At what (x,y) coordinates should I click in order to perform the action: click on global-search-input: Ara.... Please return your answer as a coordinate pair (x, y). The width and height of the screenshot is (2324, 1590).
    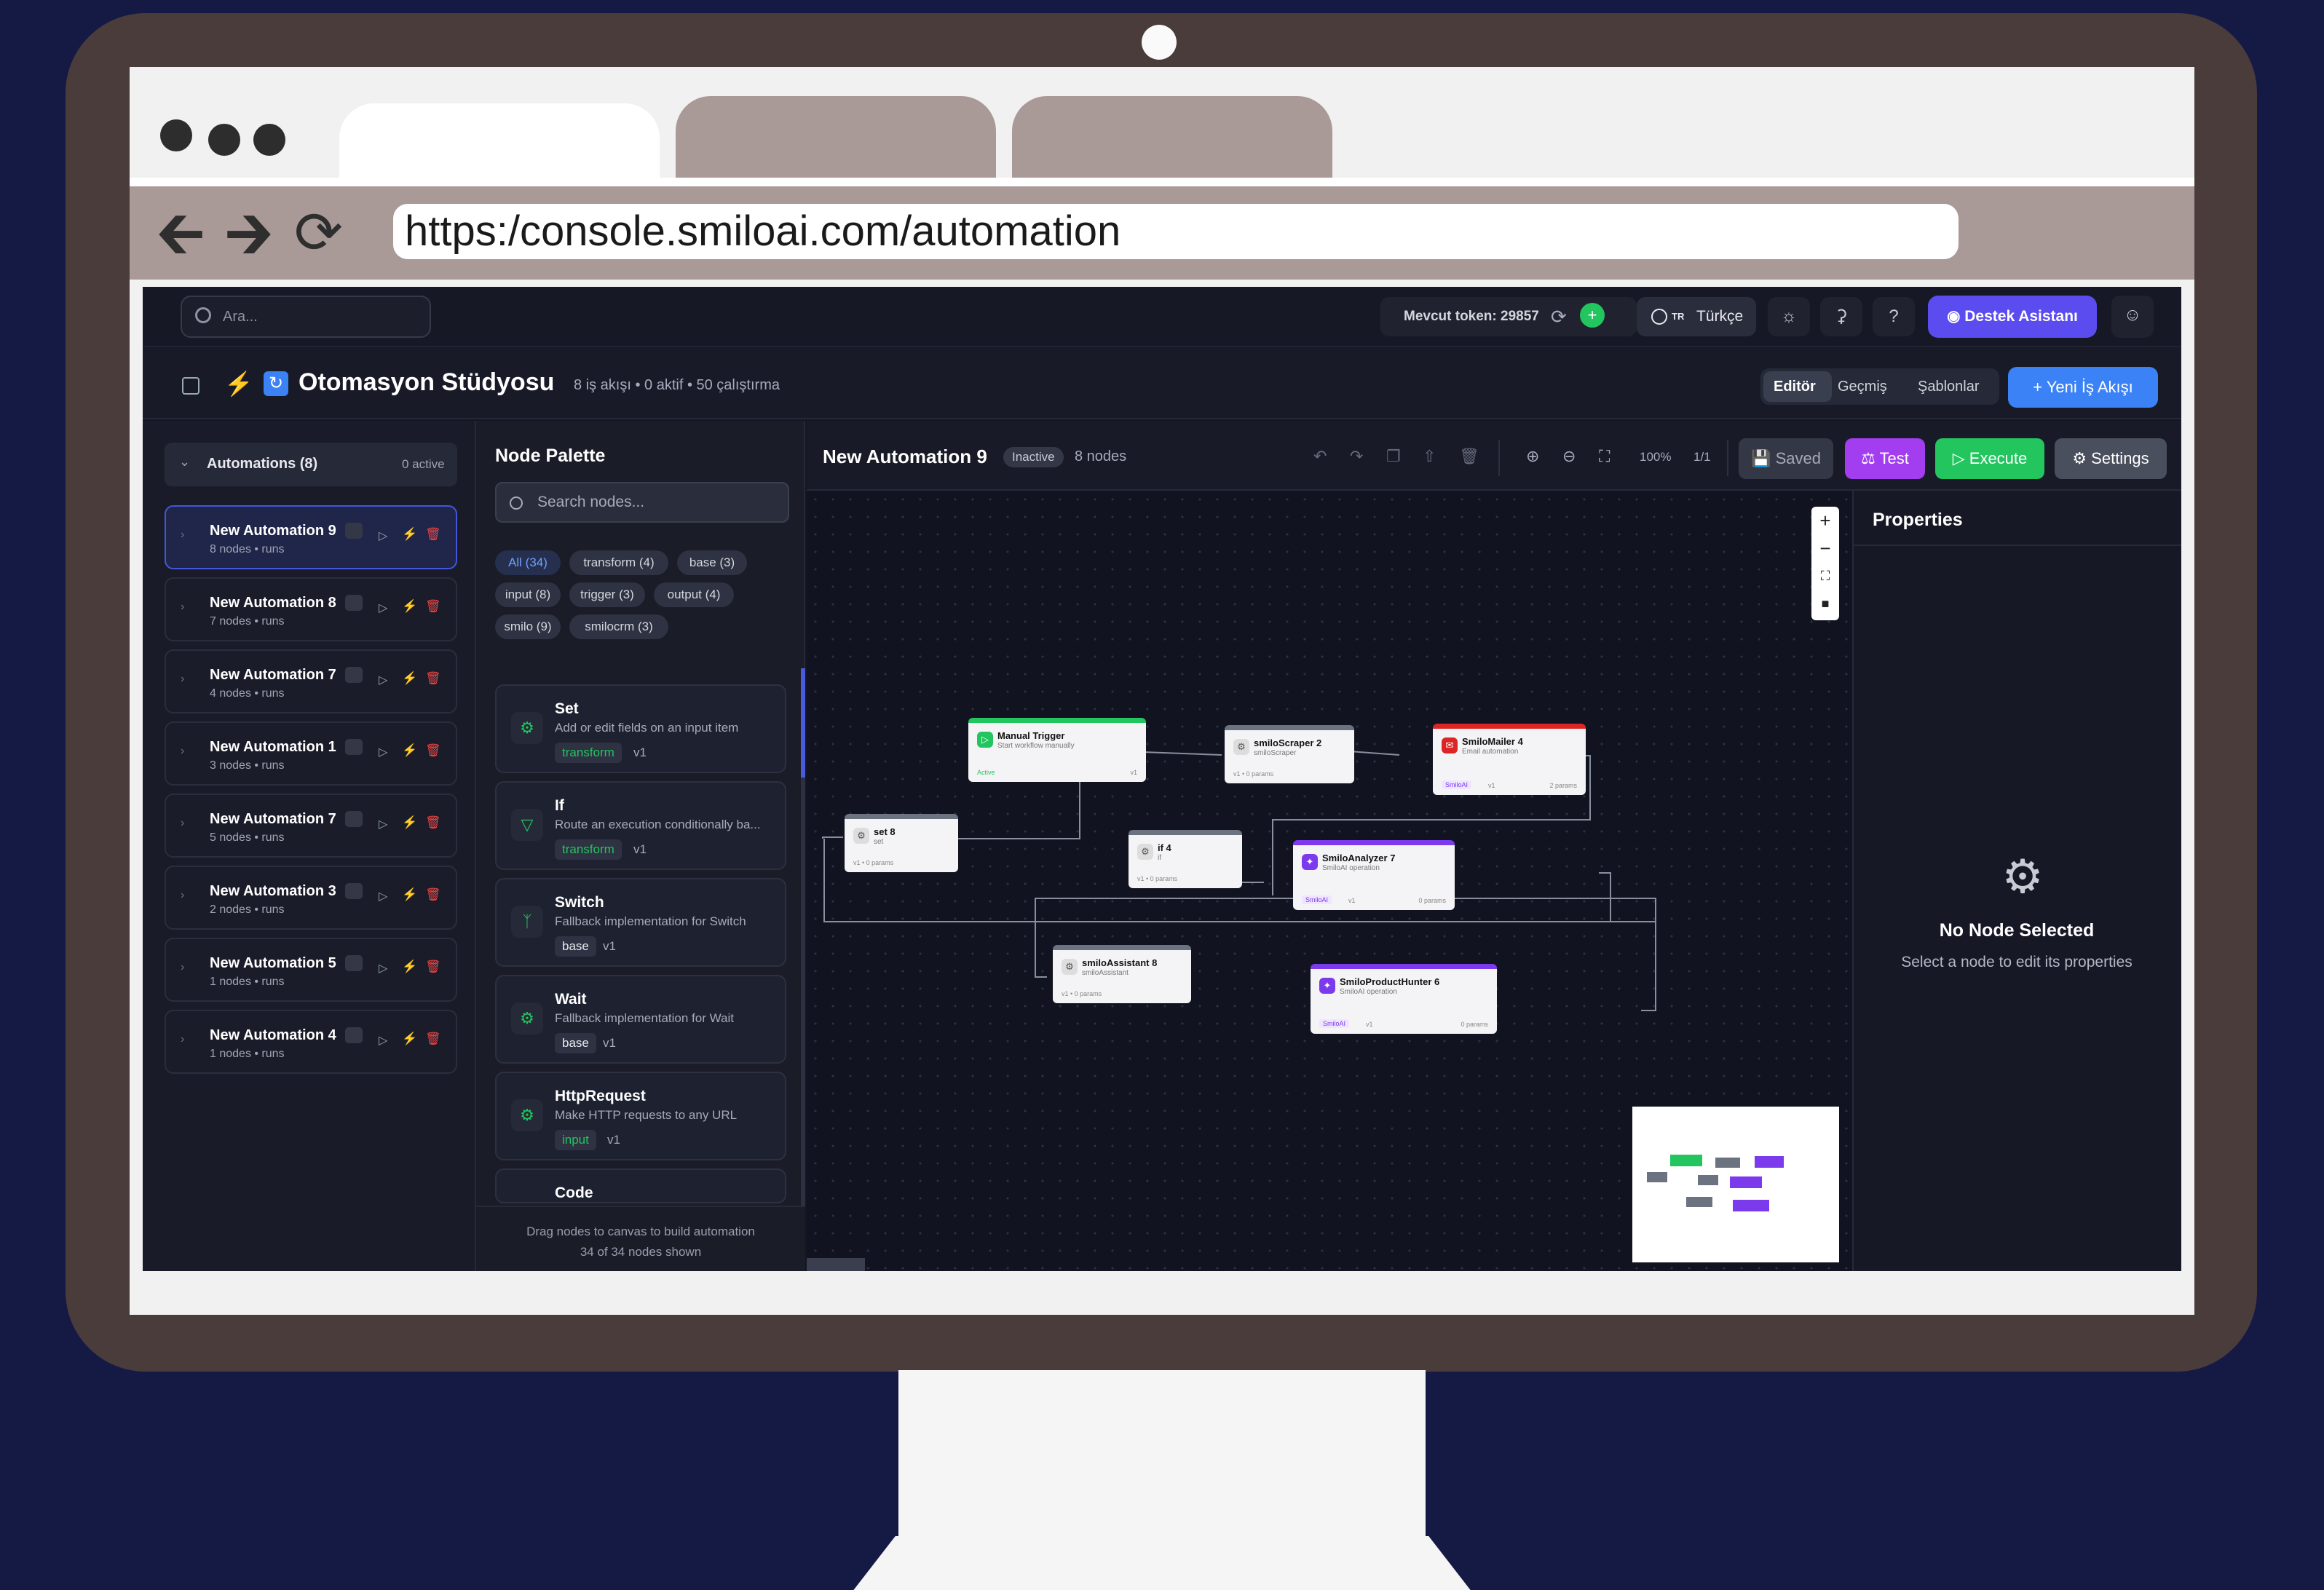
    Looking at the image, I should click on (306, 317).